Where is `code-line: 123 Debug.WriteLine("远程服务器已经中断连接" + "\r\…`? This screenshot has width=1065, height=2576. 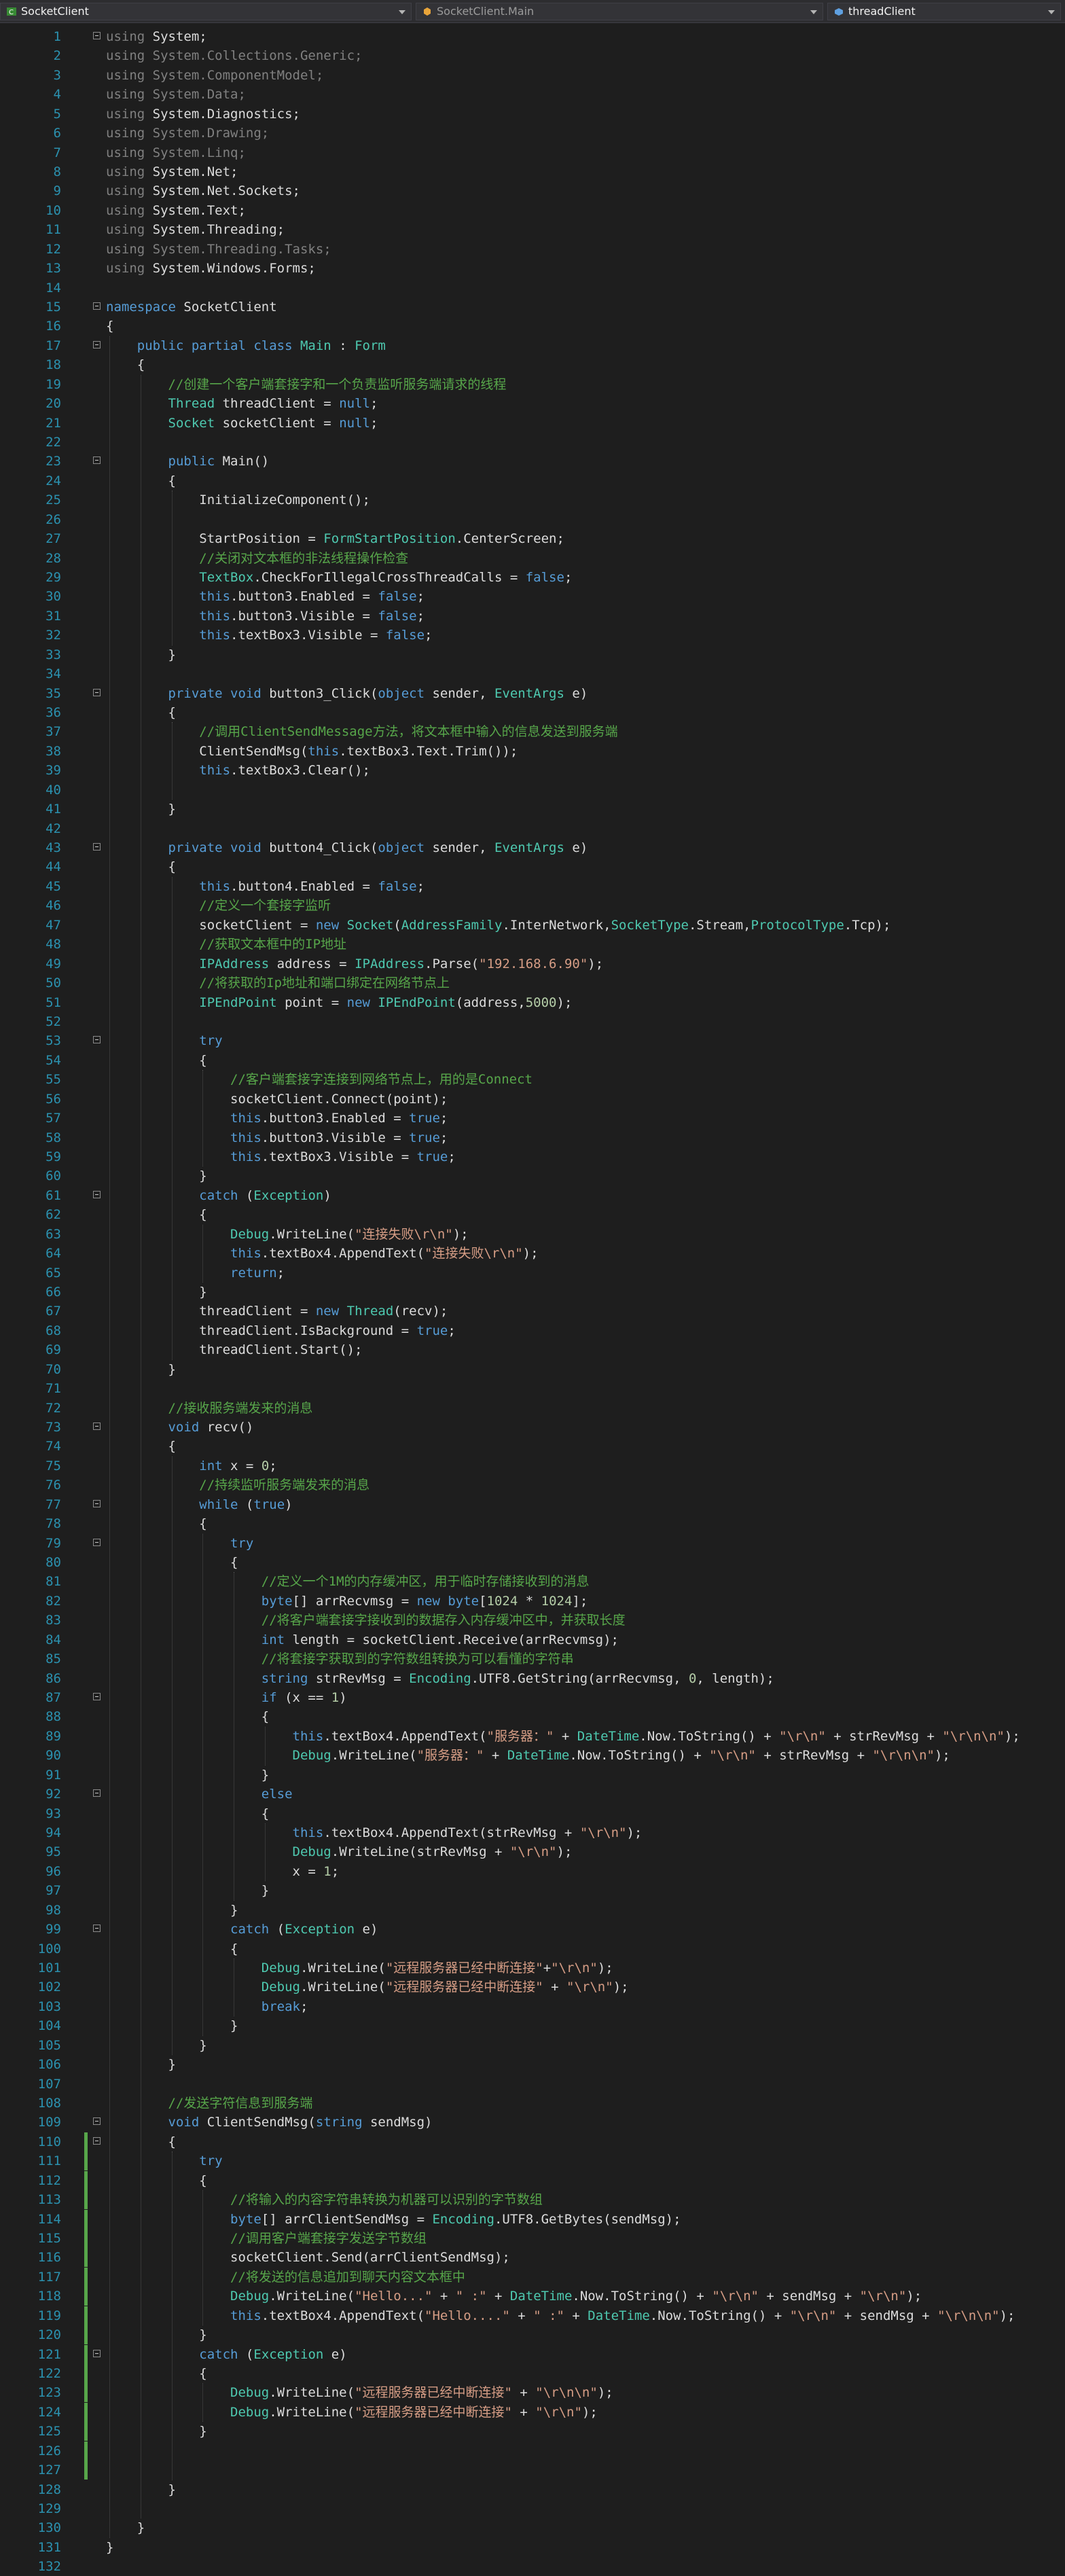 code-line: 123 Debug.WriteLine("远程服务器已经中断连接" + "\r\… is located at coordinates (533, 2393).